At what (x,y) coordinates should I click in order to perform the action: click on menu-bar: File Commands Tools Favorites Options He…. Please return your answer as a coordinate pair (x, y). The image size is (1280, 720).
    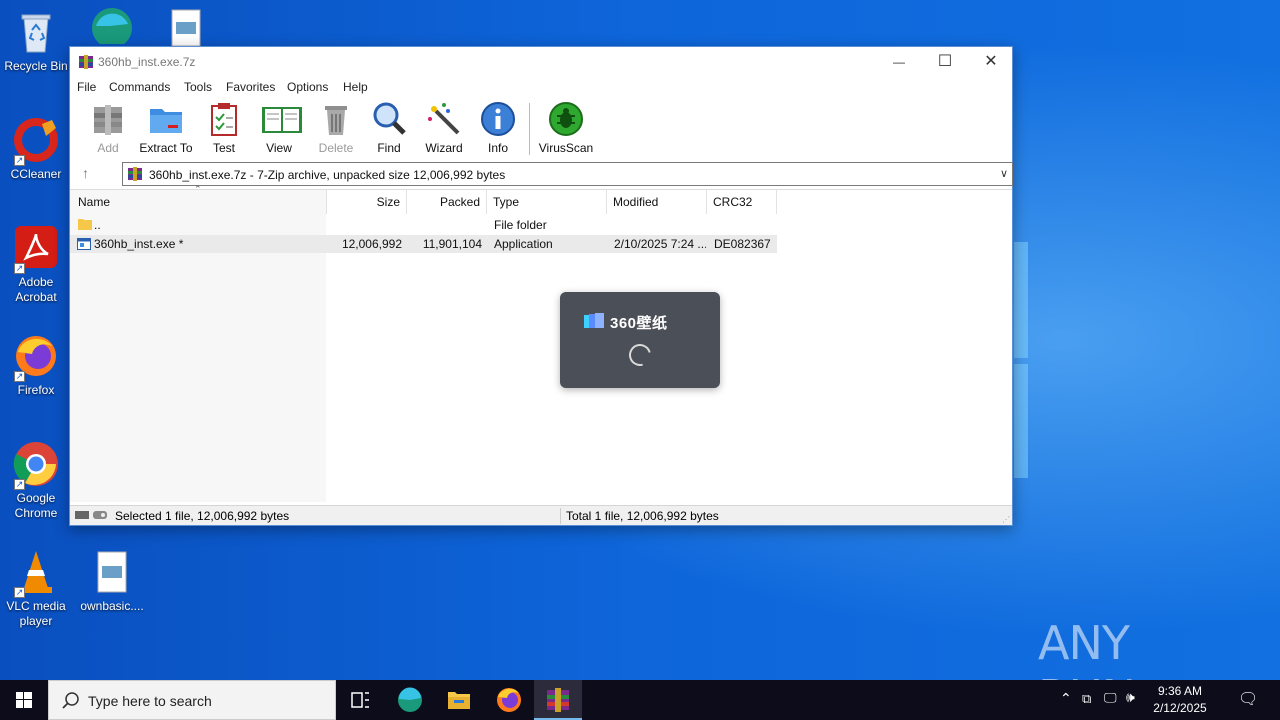
    Looking at the image, I should click on (541, 87).